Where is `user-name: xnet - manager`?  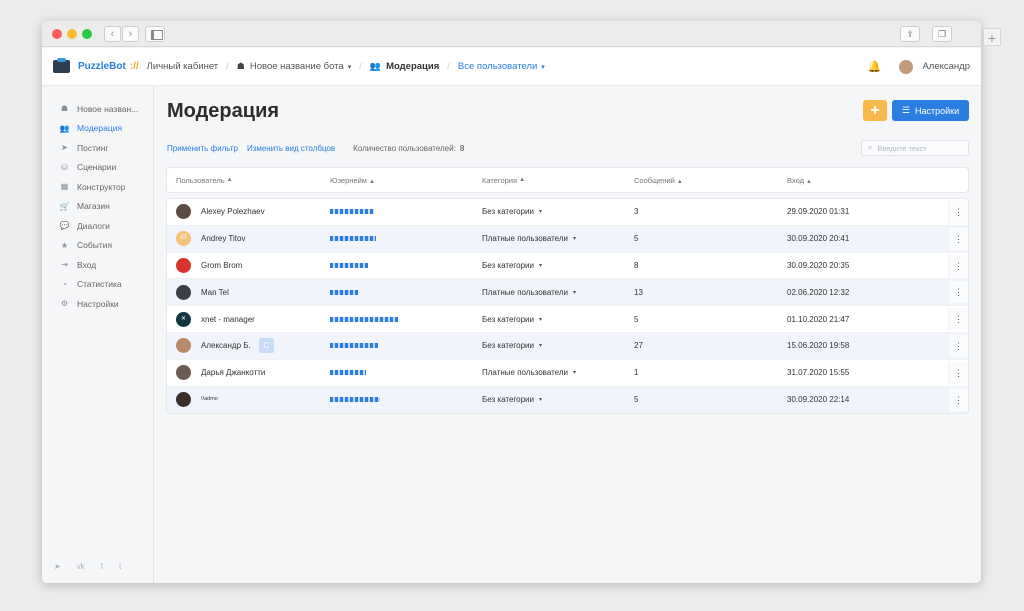 user-name: xnet - manager is located at coordinates (228, 319).